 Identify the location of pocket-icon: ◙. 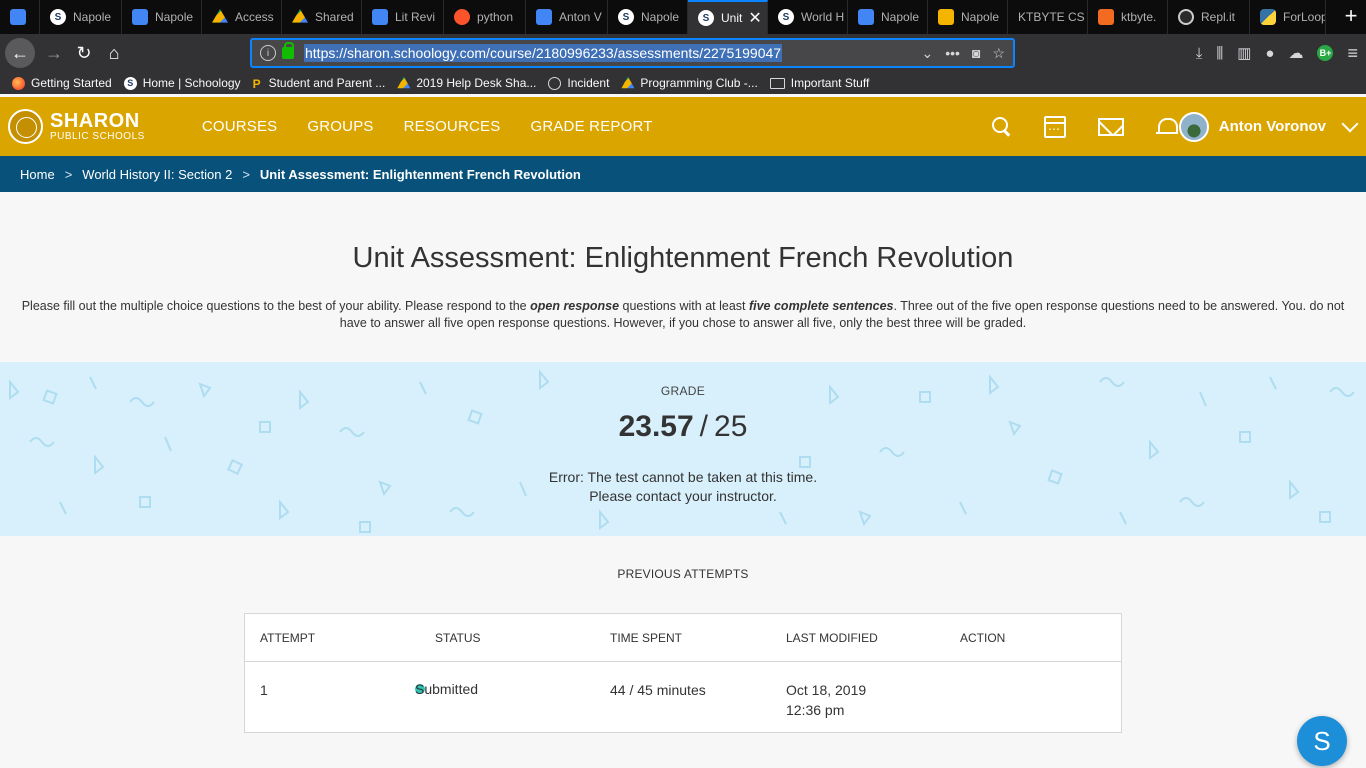
(976, 53).